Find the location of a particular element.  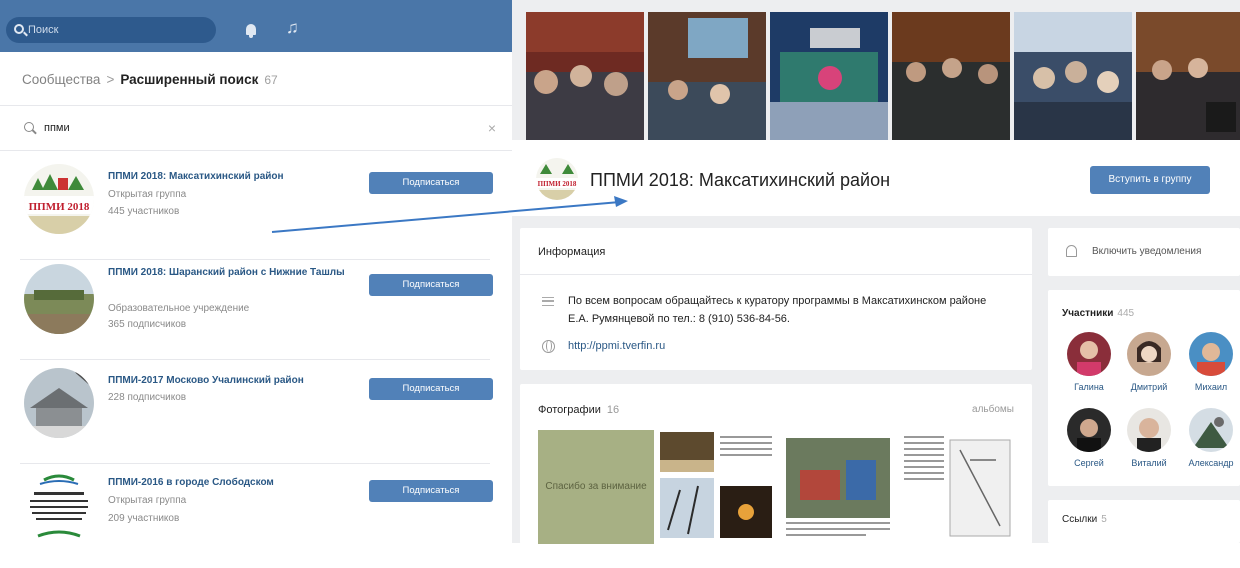

music-note-icon: ♫ is located at coordinates (292, 28).